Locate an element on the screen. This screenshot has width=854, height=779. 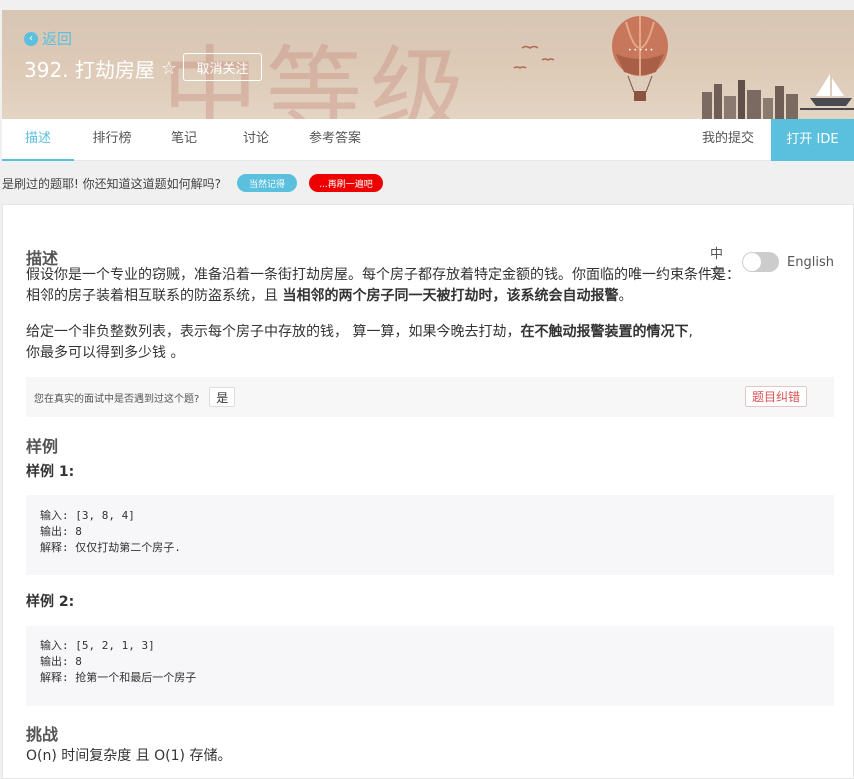
example-1-title: 样例 1: is located at coordinates (50, 472).